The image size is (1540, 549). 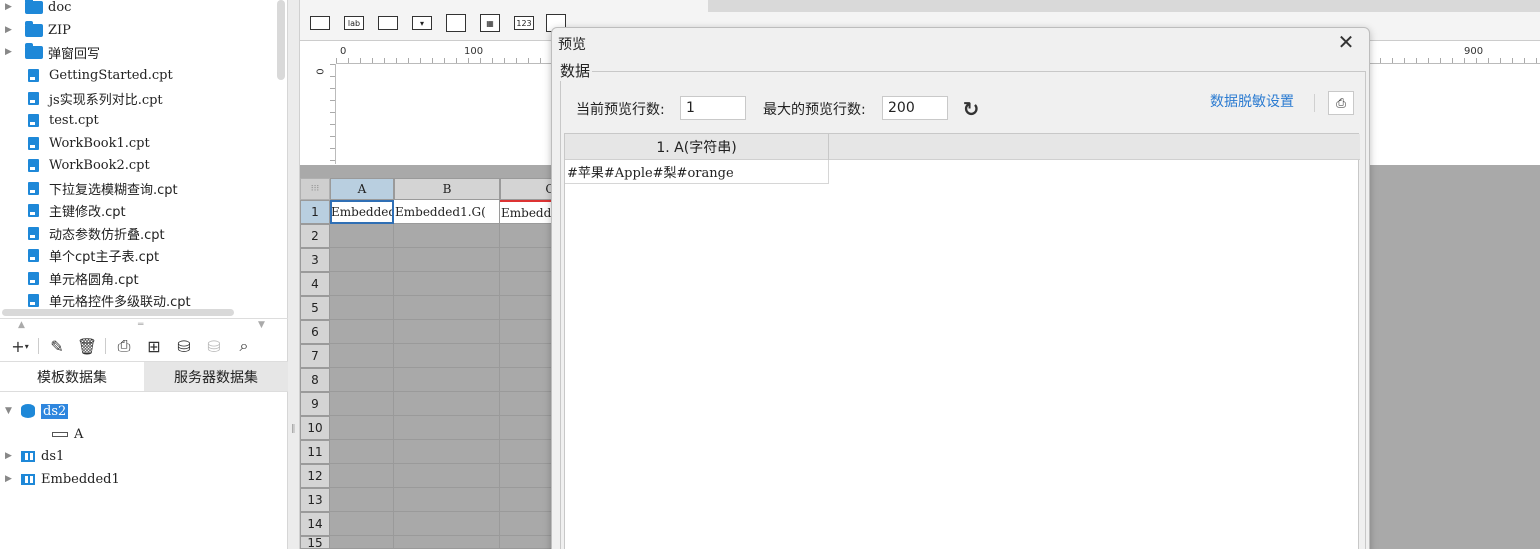 What do you see at coordinates (72, 376) in the screenshot?
I see `tab-template-datasets: 模板数据集` at bounding box center [72, 376].